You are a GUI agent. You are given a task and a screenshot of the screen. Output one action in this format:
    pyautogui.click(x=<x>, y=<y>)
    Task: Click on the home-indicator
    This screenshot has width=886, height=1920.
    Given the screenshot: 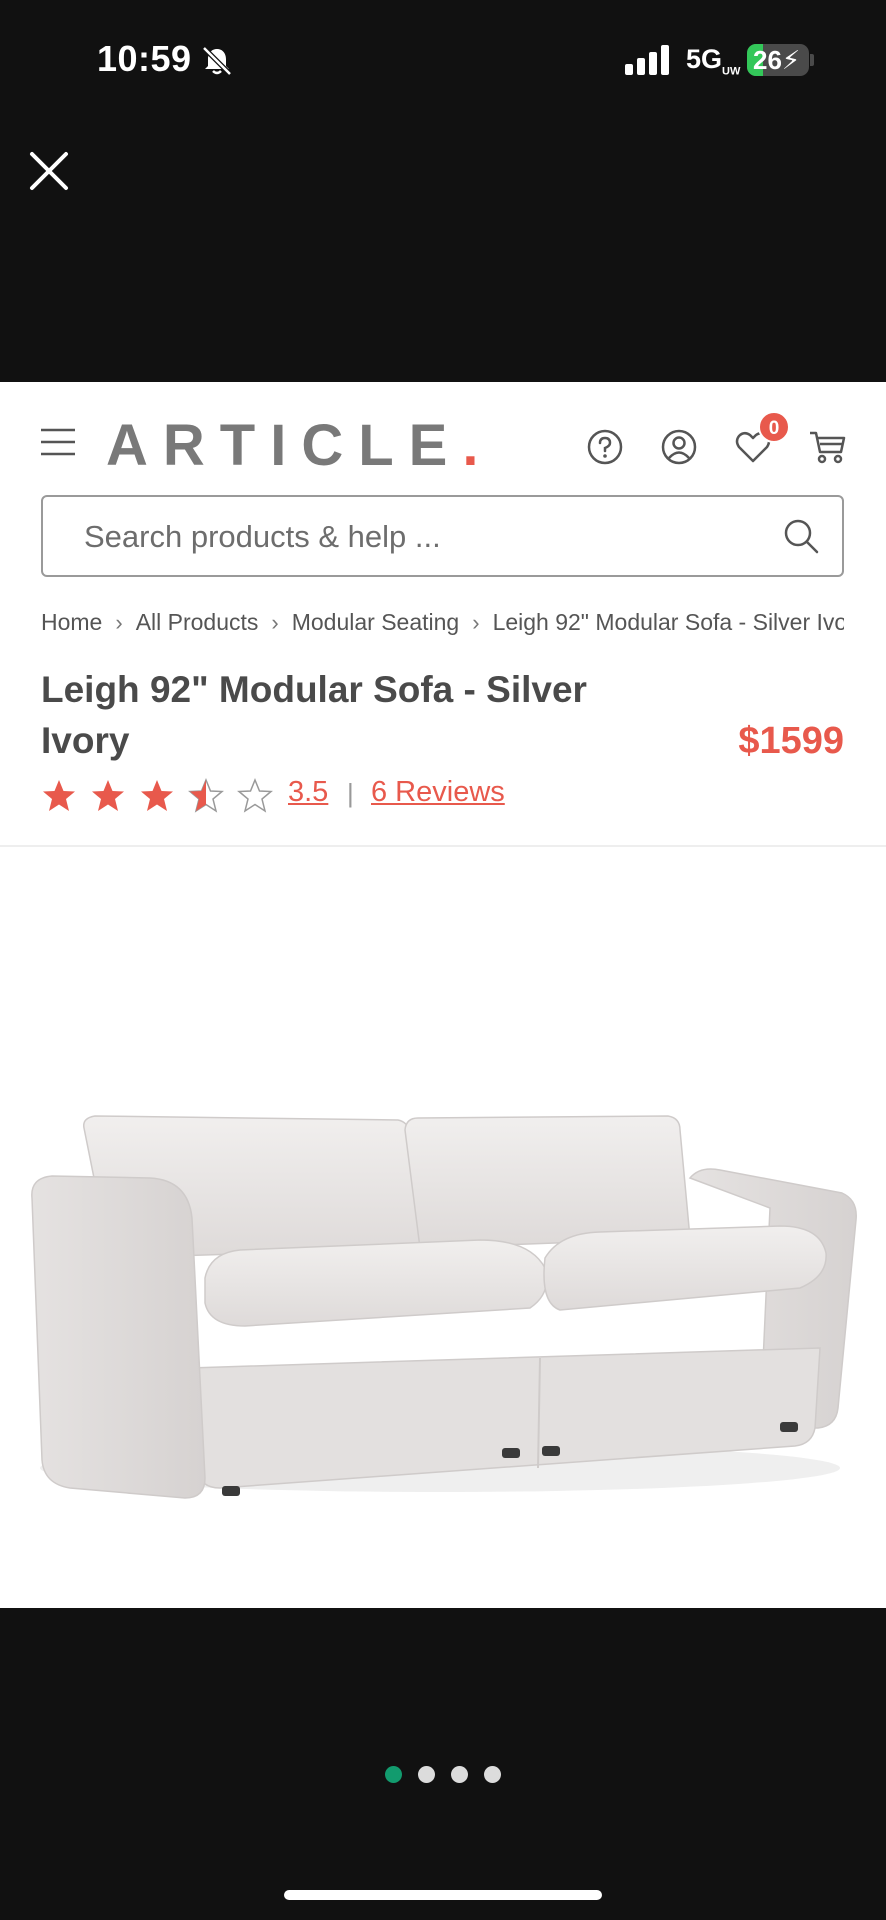 What is the action you would take?
    pyautogui.click(x=443, y=1895)
    